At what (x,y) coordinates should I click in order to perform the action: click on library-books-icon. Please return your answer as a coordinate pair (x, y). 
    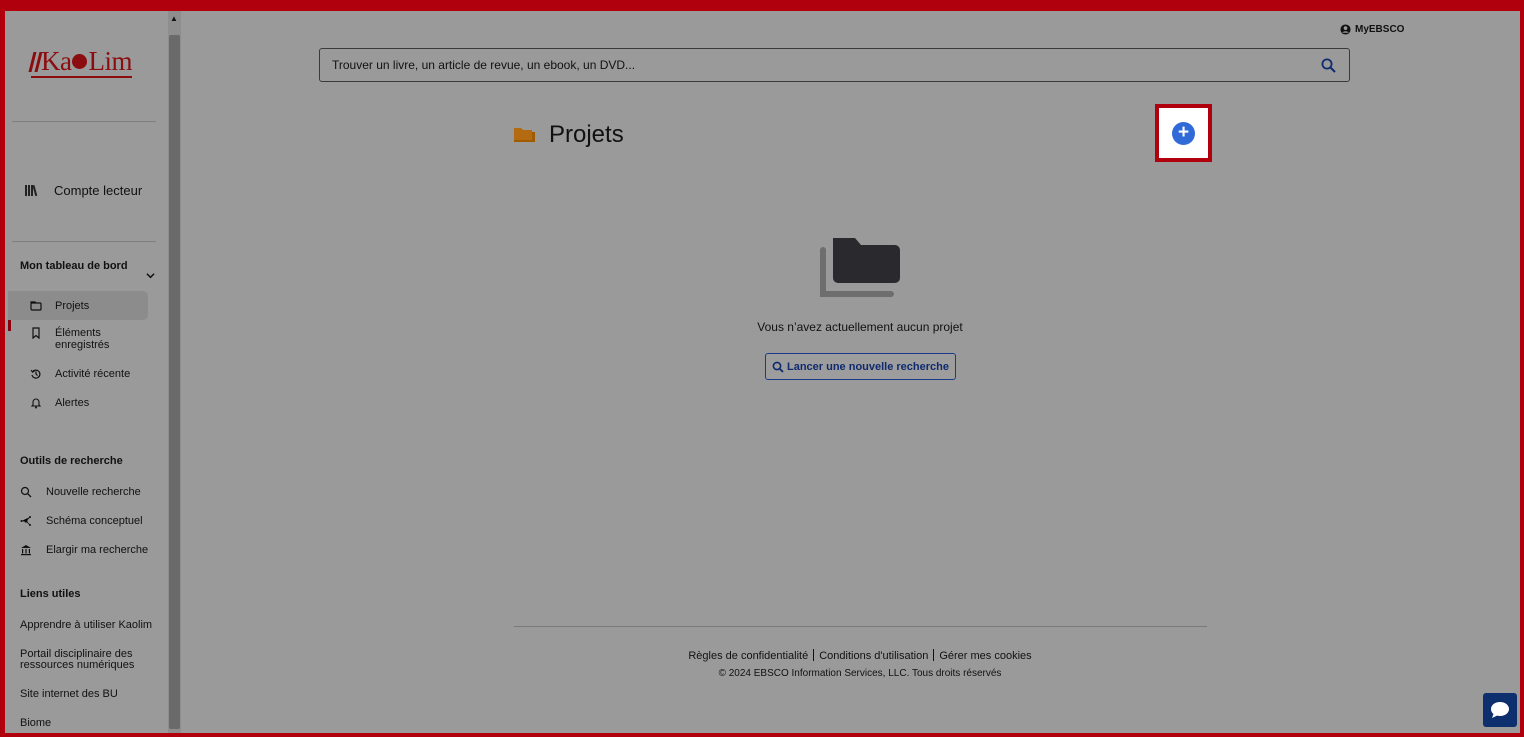
    Looking at the image, I should click on (31, 190).